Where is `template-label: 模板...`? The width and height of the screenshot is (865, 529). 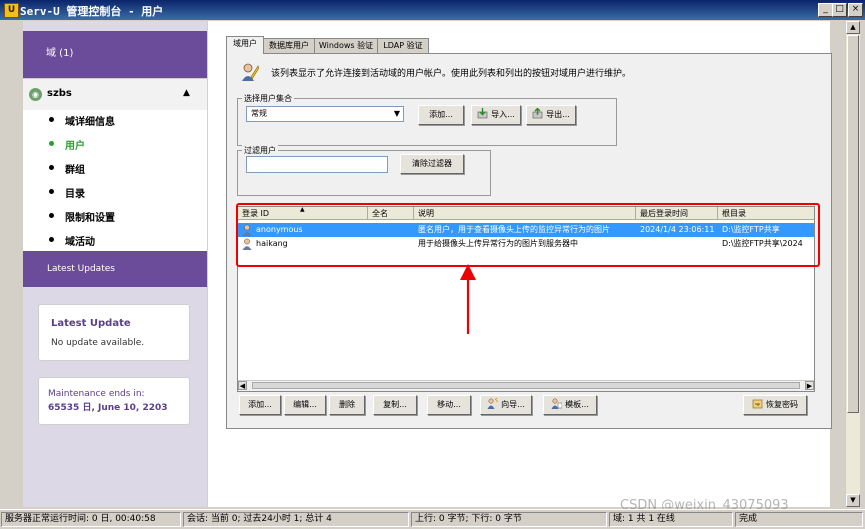
template-label: 模板... is located at coordinates (577, 404).